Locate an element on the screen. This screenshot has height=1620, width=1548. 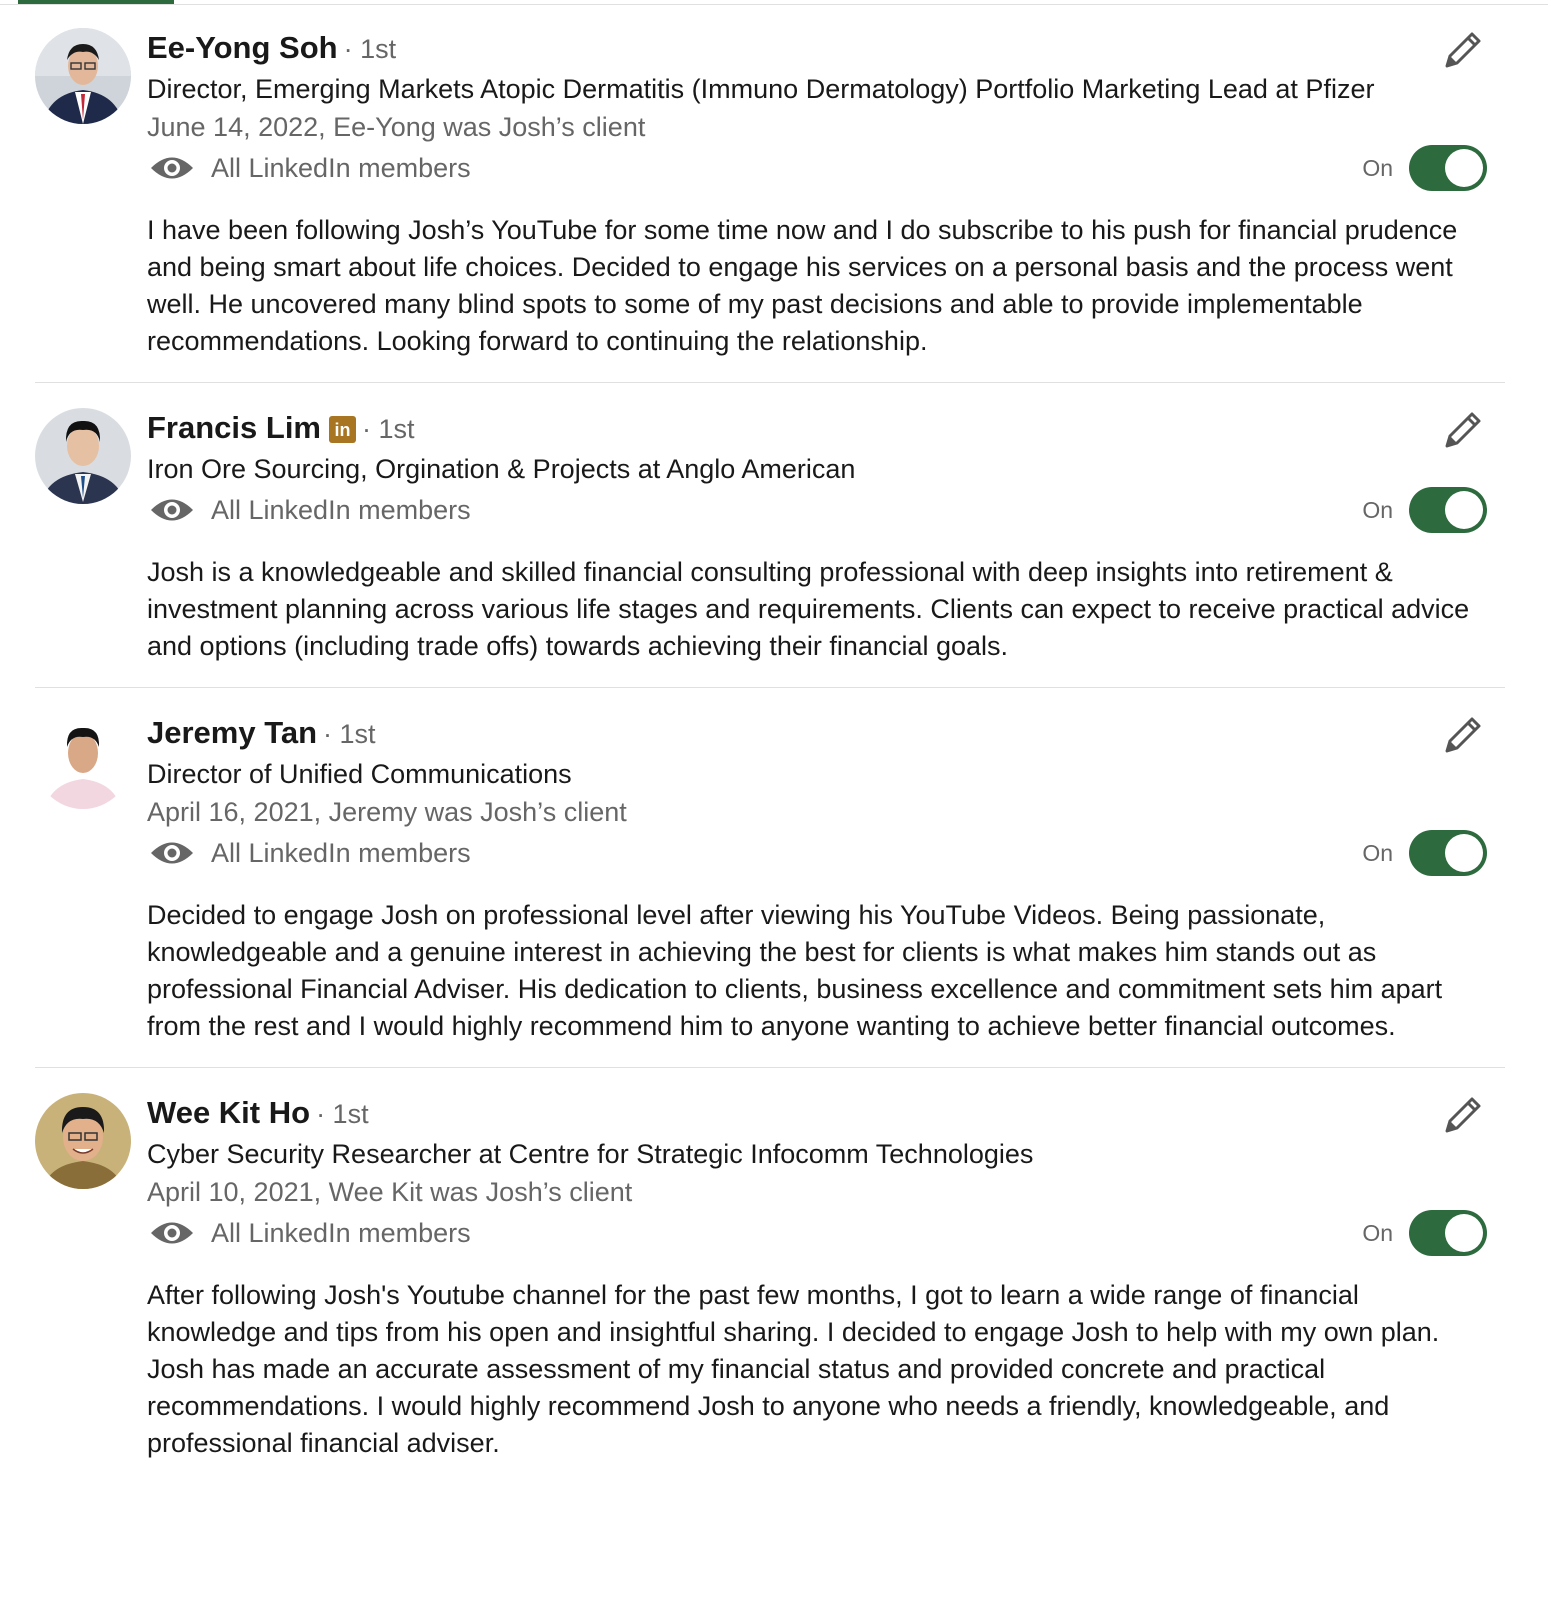
recommender-name: Wee Kit Ho is located at coordinates (228, 1113).